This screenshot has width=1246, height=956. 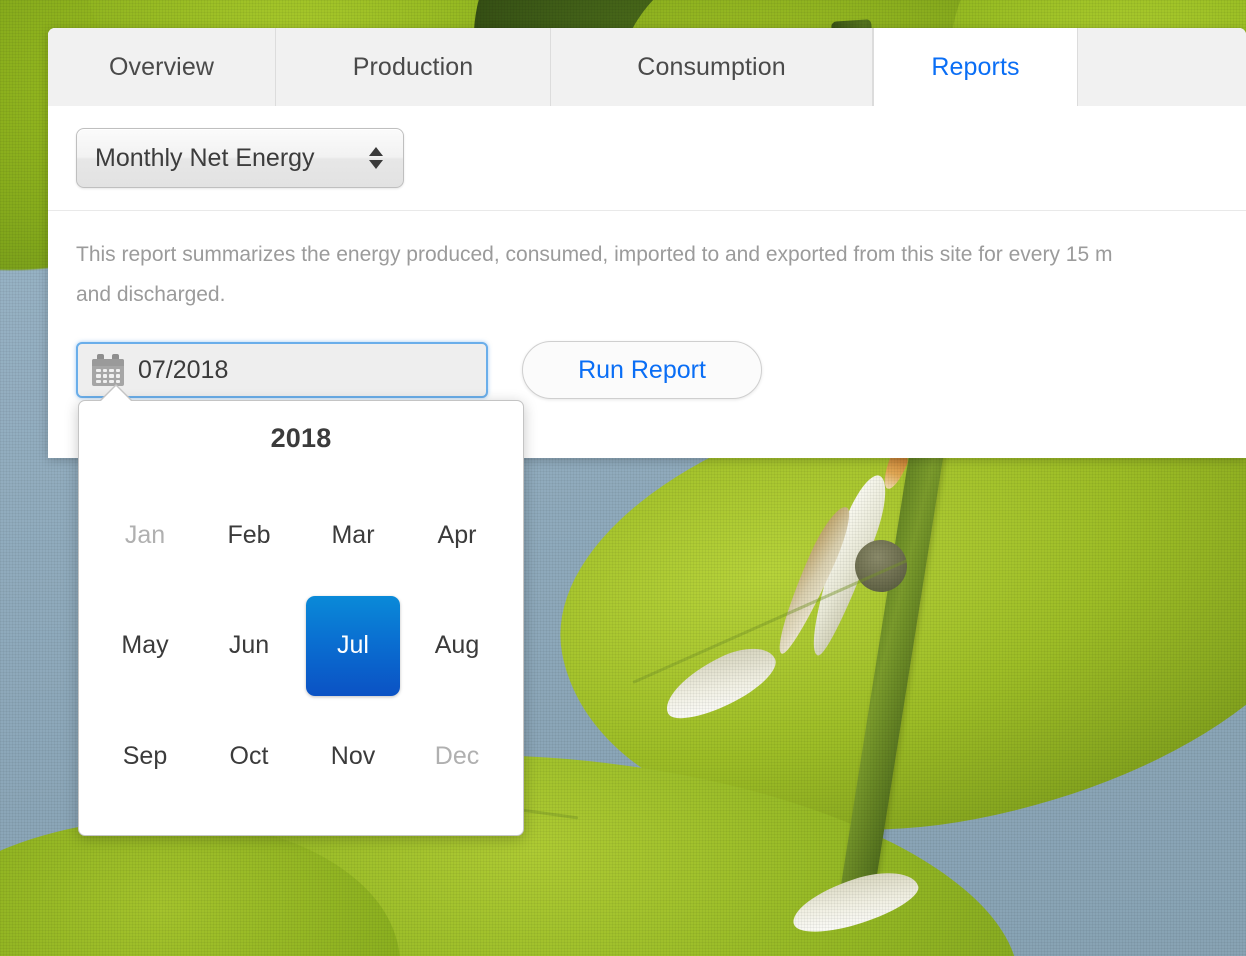 What do you see at coordinates (151, 294) in the screenshot?
I see `report-description-line2: and discharged.` at bounding box center [151, 294].